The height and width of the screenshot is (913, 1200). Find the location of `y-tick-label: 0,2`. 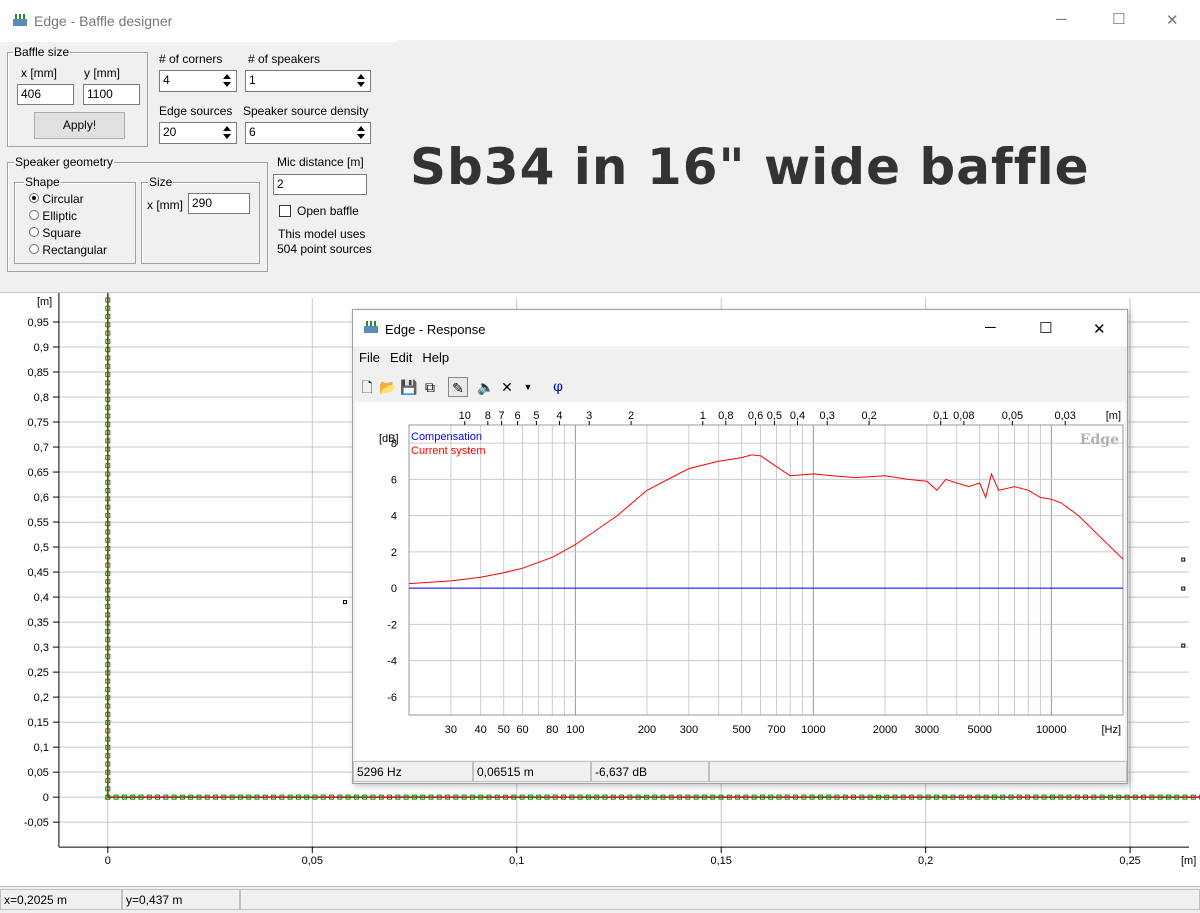

y-tick-label: 0,2 is located at coordinates (41, 698).